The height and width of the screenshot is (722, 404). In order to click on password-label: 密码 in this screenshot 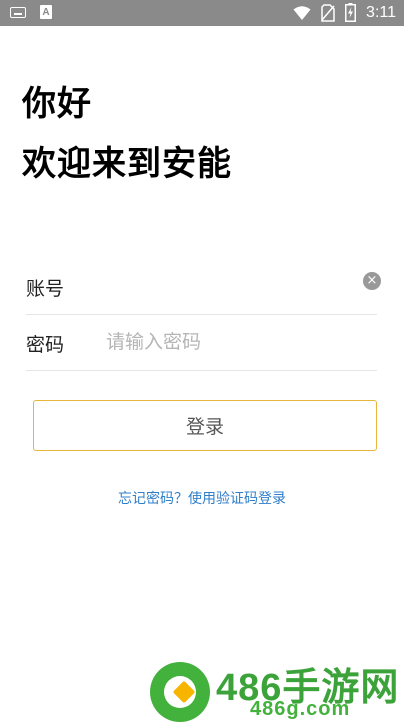, I will do `click(45, 345)`.